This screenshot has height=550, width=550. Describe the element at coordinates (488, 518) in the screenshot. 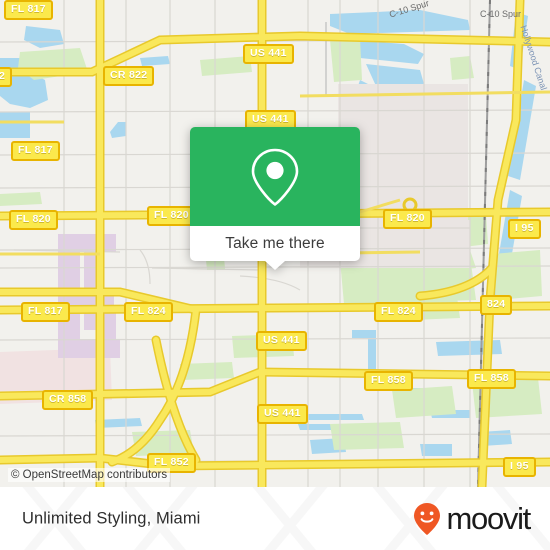

I see `moovit-wordmark: moovit` at that location.